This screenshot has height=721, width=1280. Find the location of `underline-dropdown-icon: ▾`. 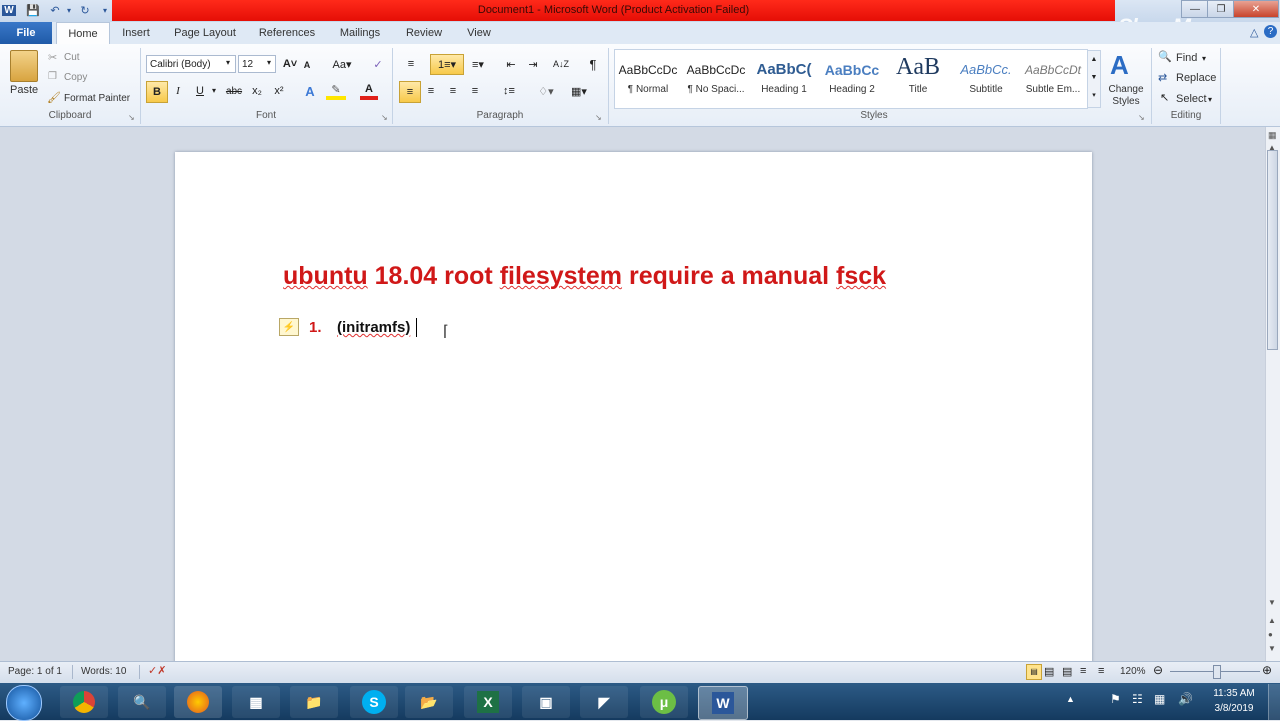

underline-dropdown-icon: ▾ is located at coordinates (214, 90).